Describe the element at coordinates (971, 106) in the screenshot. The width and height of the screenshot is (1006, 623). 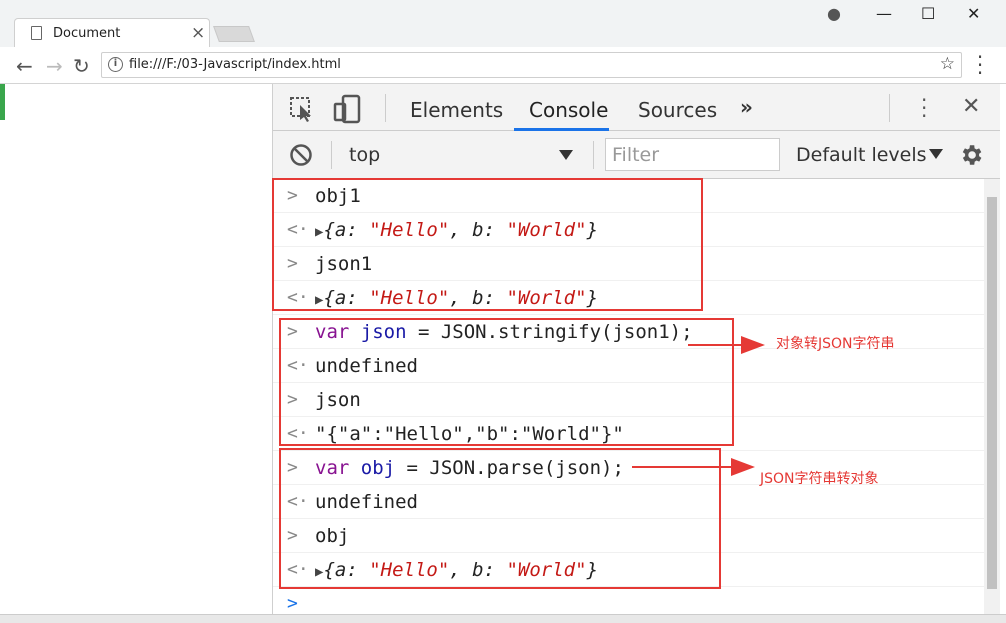
I see `close-devtools-icon: ✕` at that location.